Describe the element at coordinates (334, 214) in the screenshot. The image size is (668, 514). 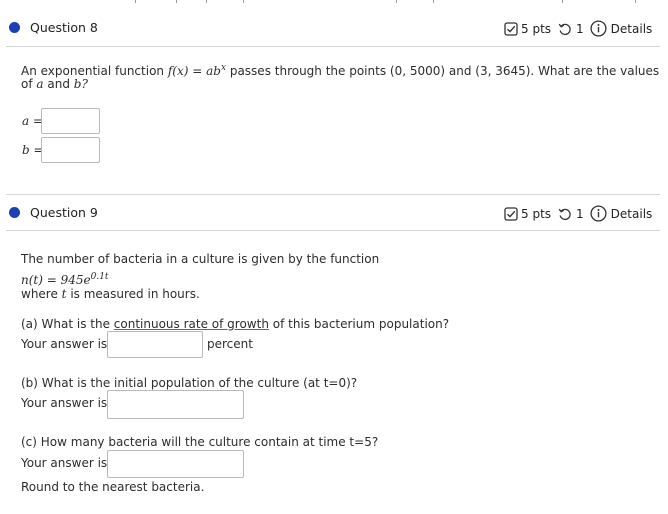
I see `question-9-header: Question 9 5 pts 1 Details` at that location.